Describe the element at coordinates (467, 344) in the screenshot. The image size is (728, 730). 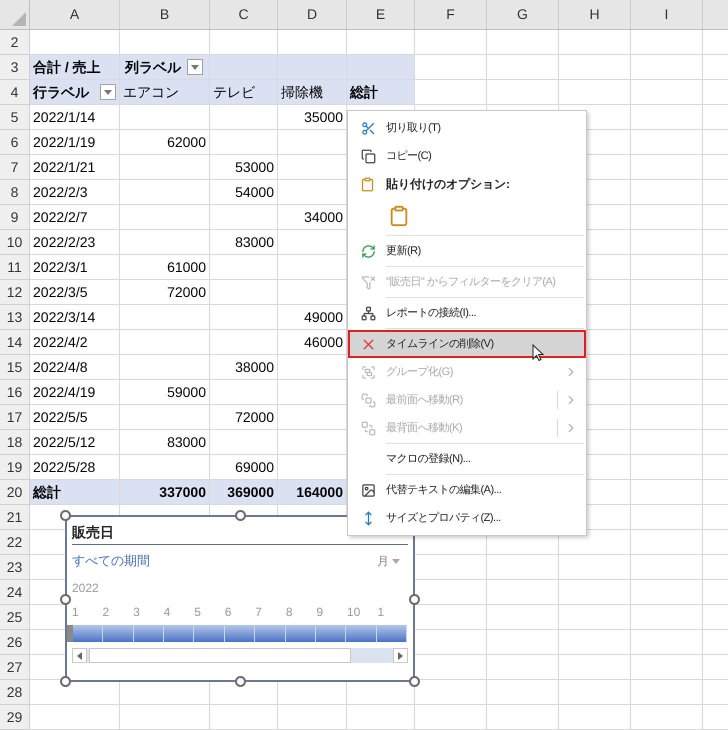
I see `menu-item: タイムラインの削除(V)` at that location.